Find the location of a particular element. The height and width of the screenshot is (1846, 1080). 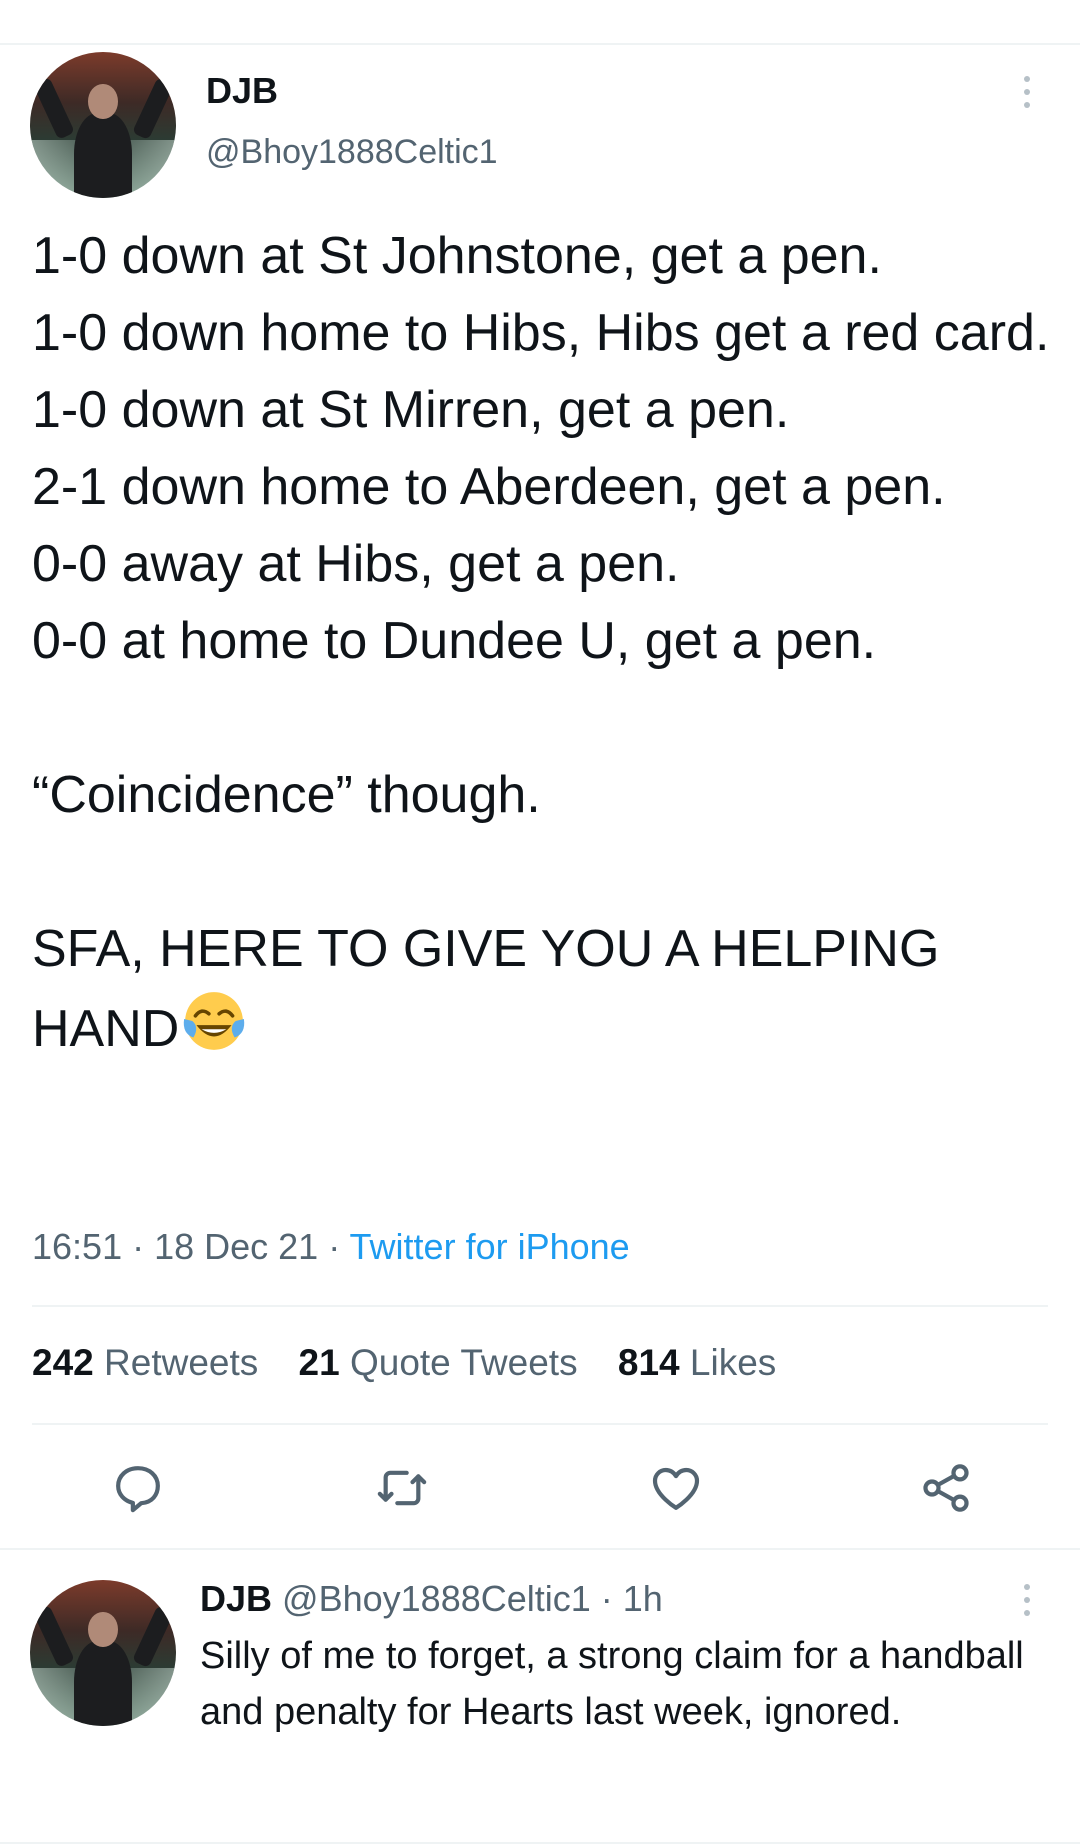

reply-icon is located at coordinates (138, 1489).